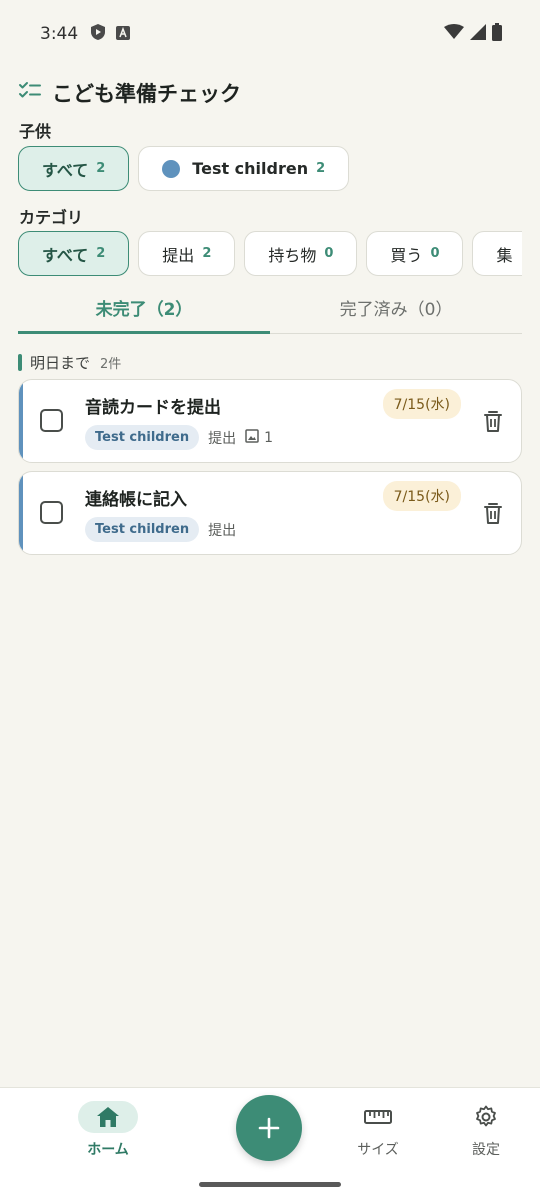  What do you see at coordinates (478, 34) in the screenshot?
I see `cell-signal-icon` at bounding box center [478, 34].